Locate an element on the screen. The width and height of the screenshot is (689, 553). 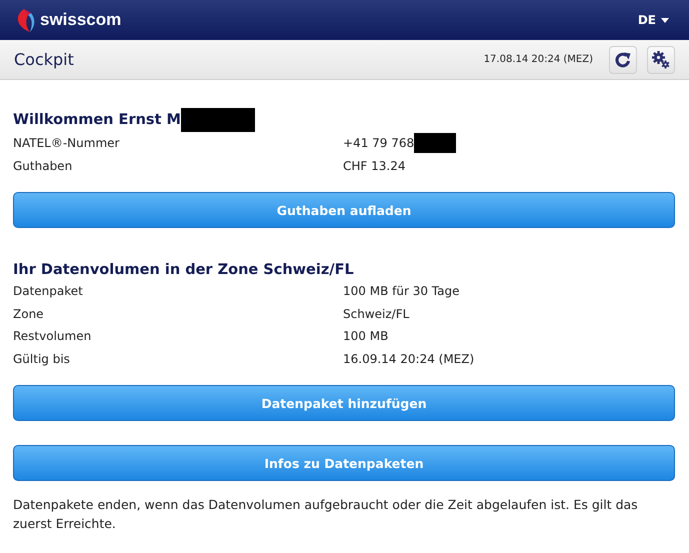
refresh-button is located at coordinates (623, 60).